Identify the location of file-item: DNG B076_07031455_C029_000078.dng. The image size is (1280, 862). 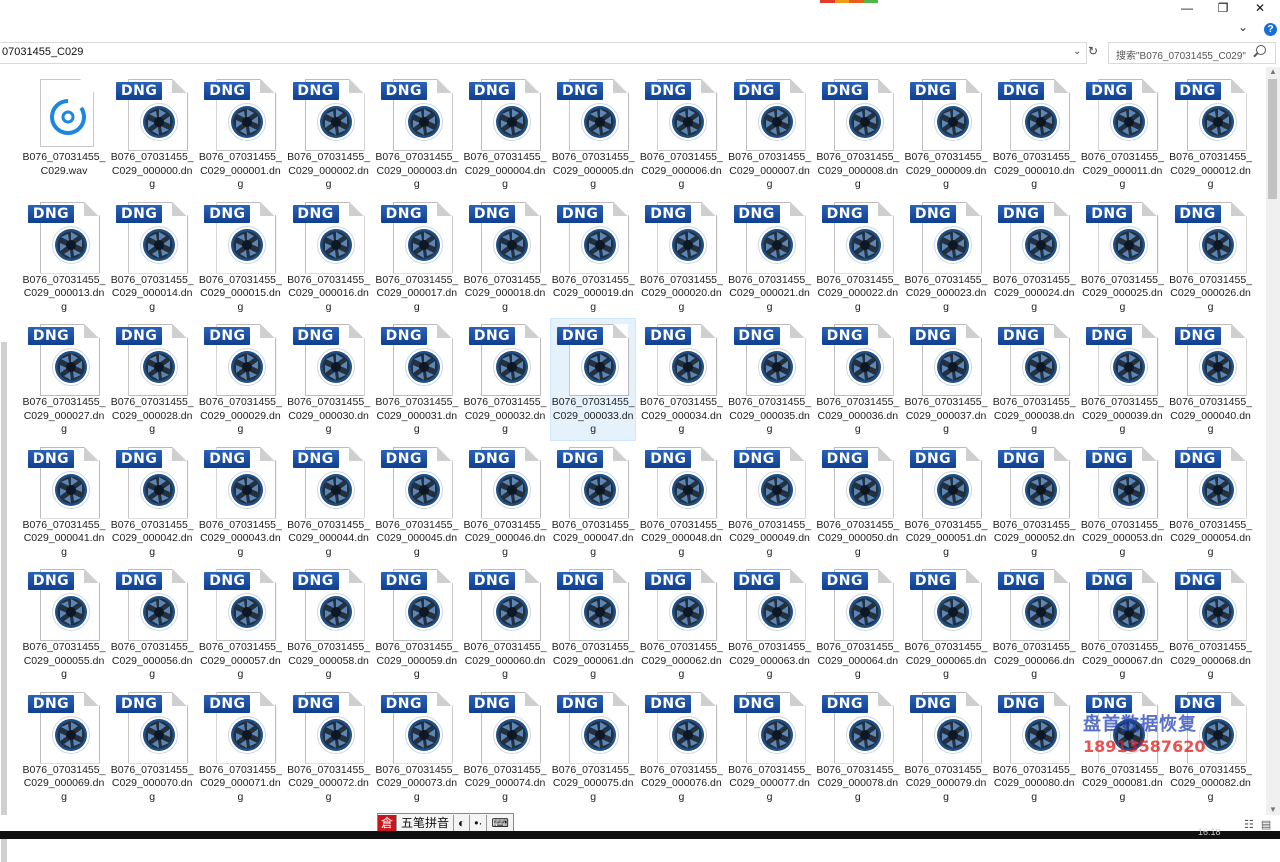
(858, 747).